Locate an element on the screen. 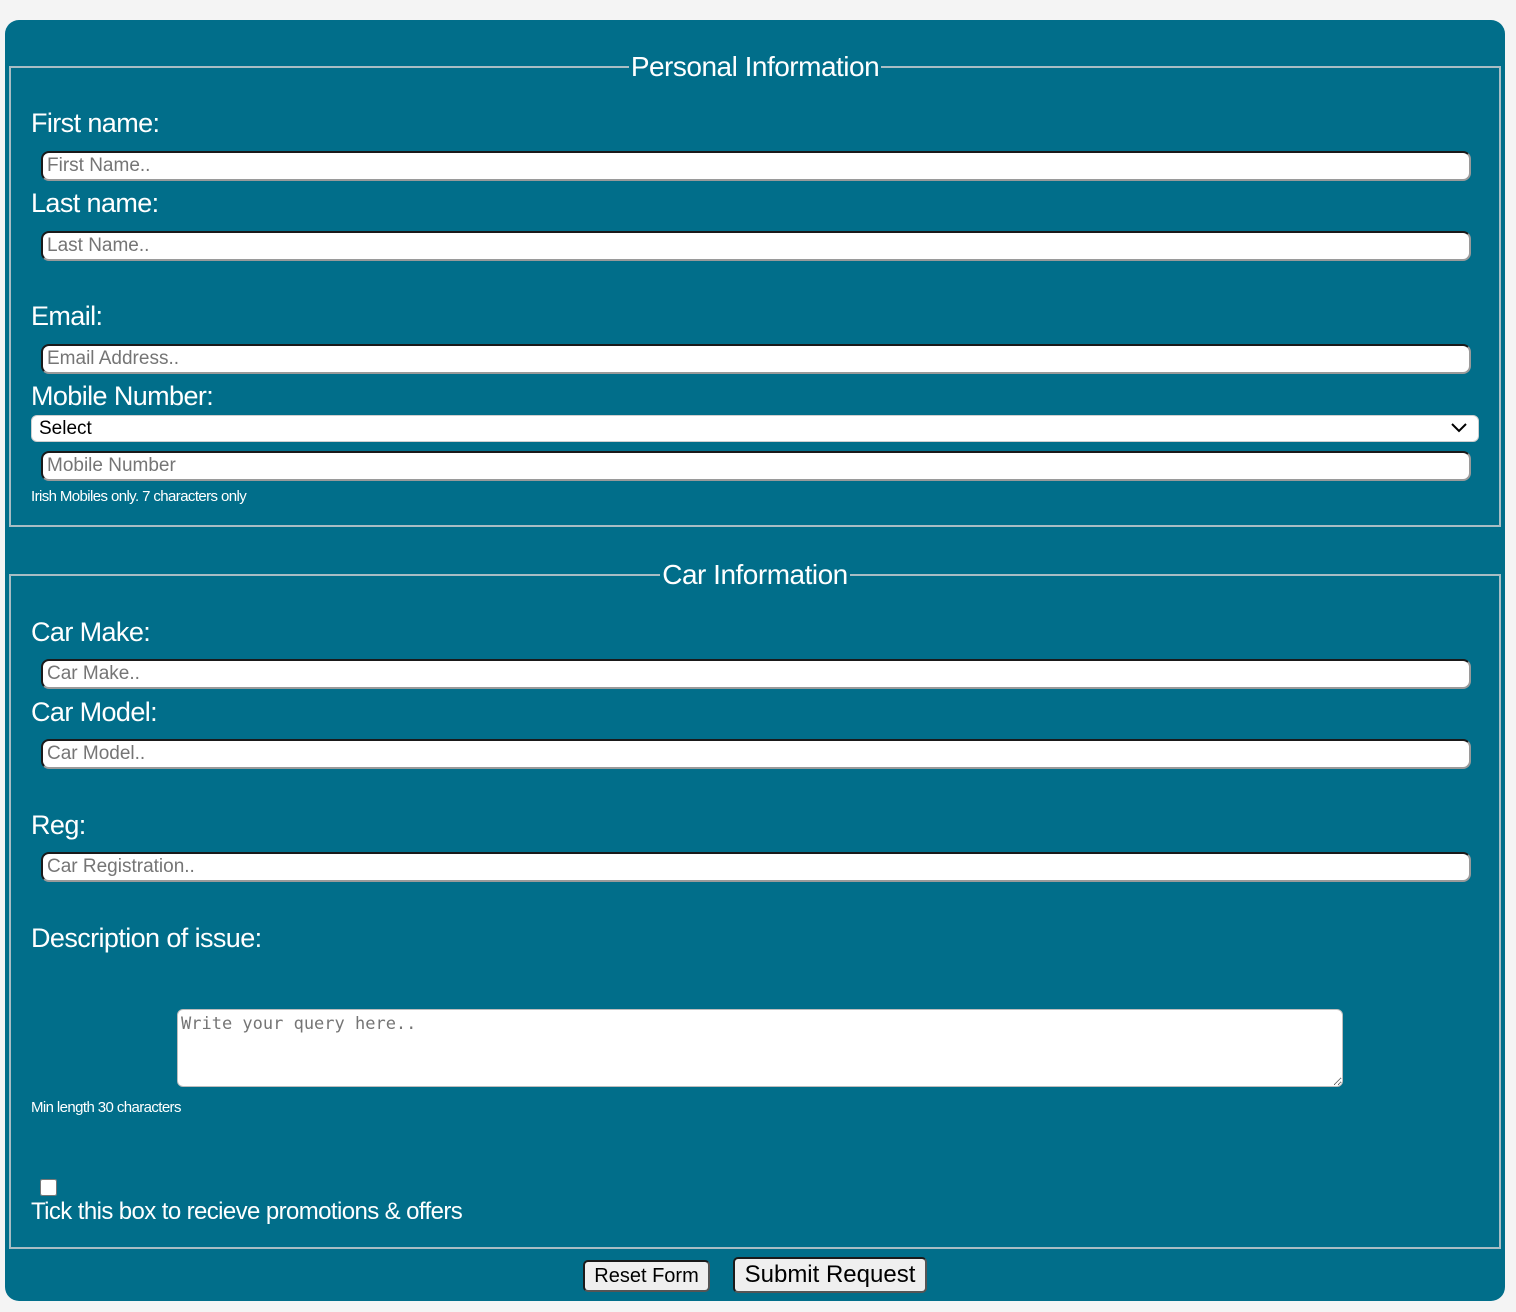 This screenshot has height=1312, width=1516. personal-information-legend: Personal Information is located at coordinates (755, 66).